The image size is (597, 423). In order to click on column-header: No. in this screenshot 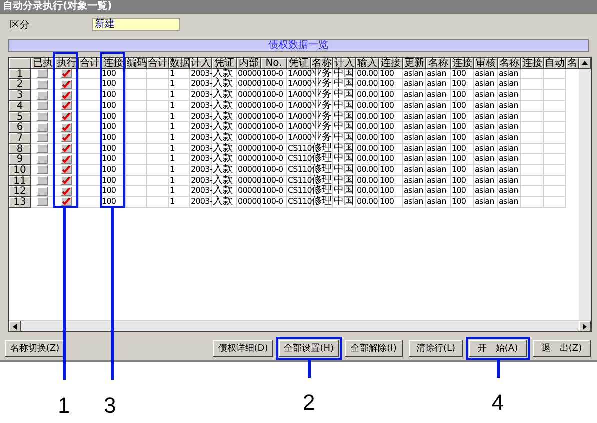, I will do `click(274, 63)`.